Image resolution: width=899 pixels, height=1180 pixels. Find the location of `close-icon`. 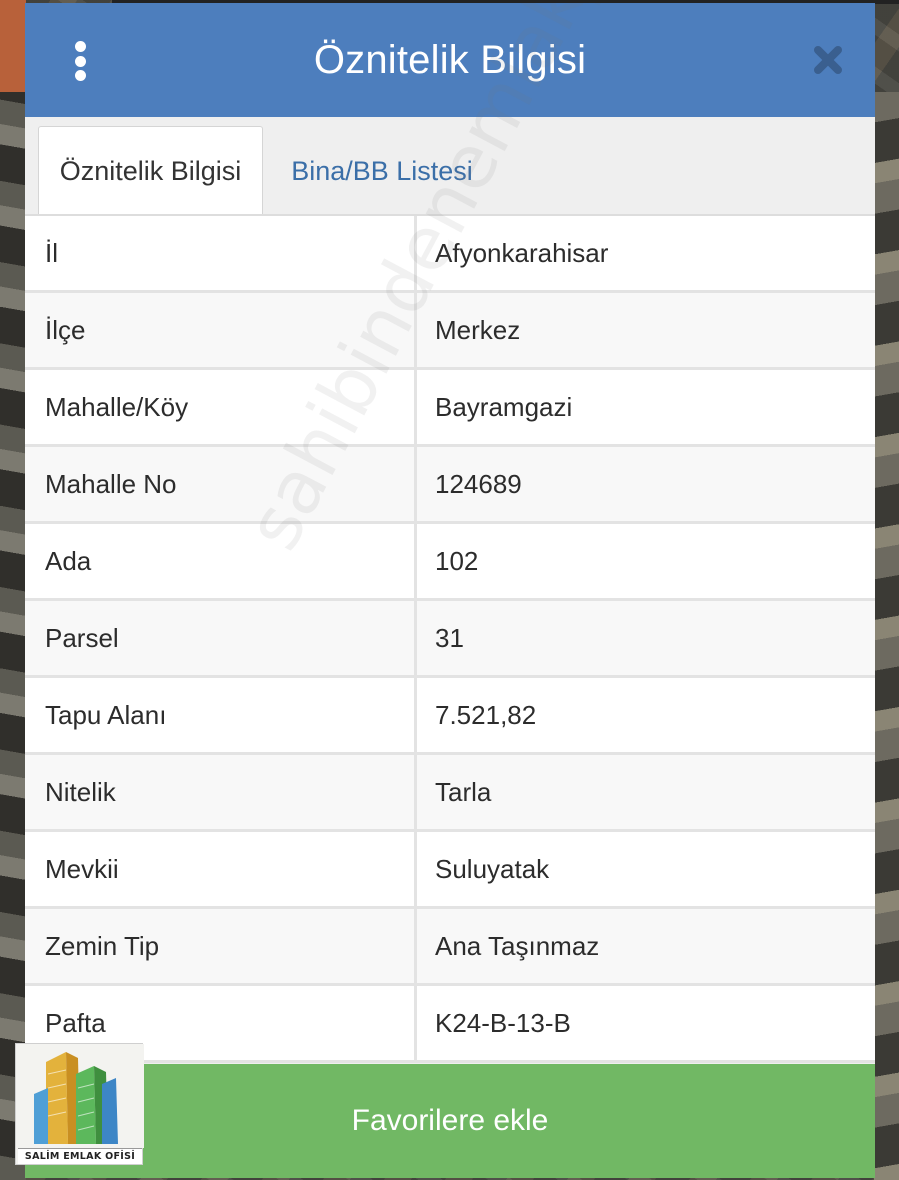

close-icon is located at coordinates (828, 60).